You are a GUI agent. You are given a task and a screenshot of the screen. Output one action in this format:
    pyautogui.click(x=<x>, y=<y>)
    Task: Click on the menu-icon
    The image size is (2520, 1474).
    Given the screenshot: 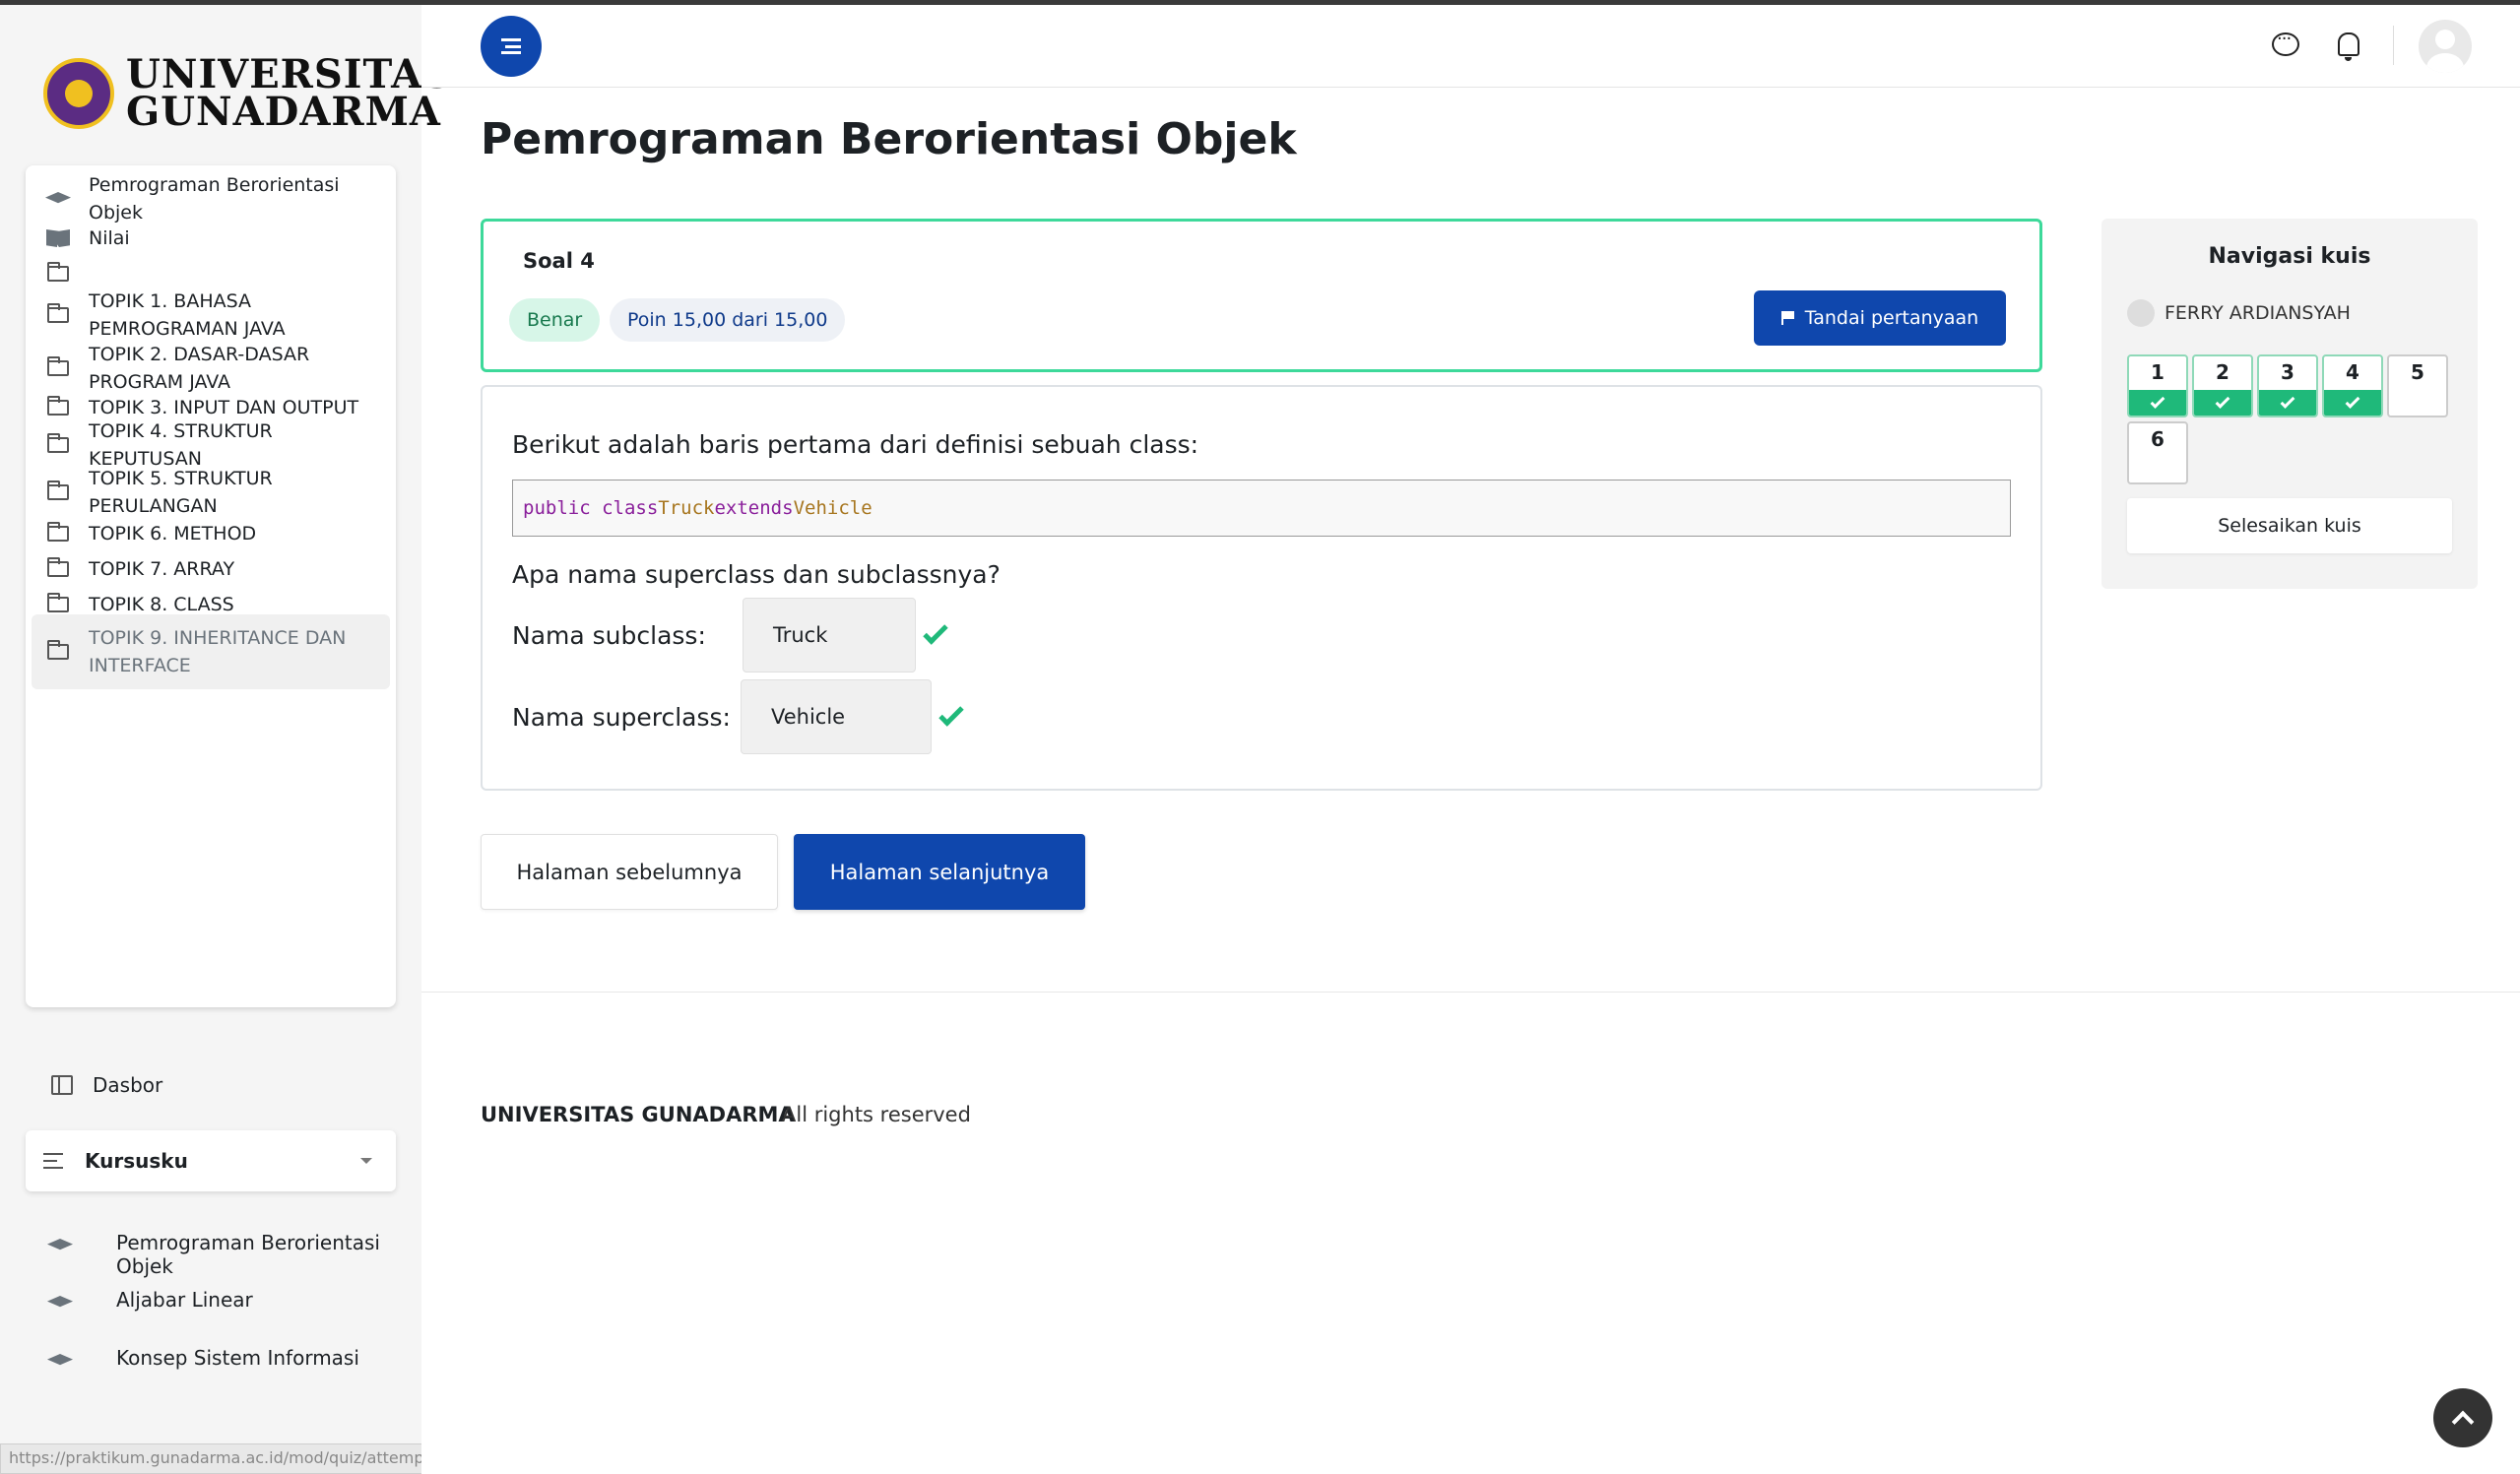 What is the action you would take?
    pyautogui.click(x=511, y=46)
    